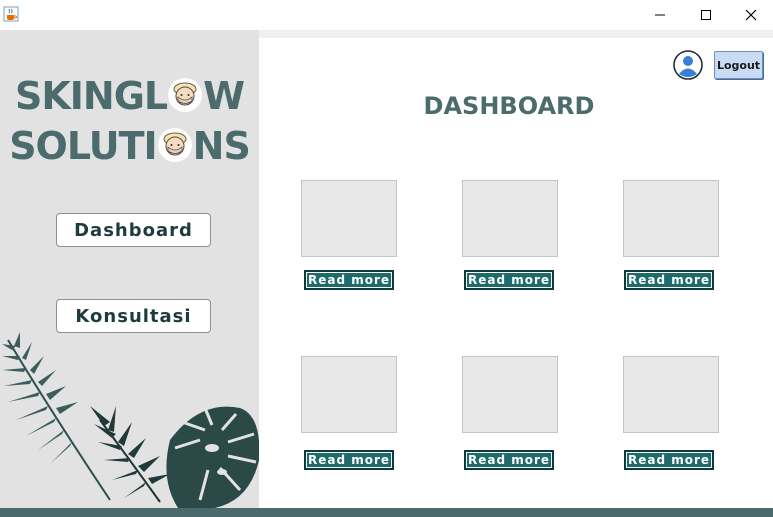  What do you see at coordinates (133, 316) in the screenshot?
I see `konsultasi-button: Konsultasi` at bounding box center [133, 316].